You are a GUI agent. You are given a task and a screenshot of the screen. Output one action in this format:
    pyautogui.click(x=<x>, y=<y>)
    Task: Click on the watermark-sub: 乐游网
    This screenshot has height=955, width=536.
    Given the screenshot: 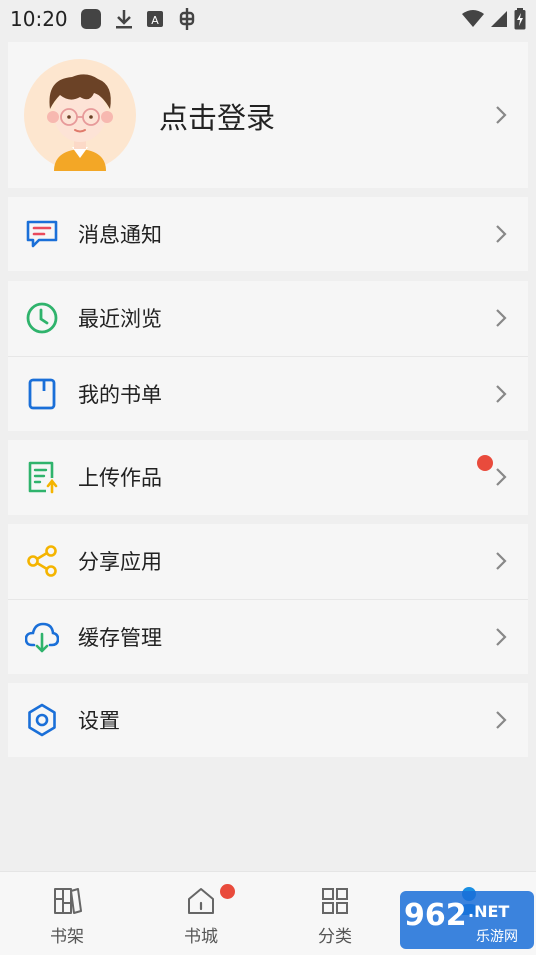 What is the action you would take?
    pyautogui.click(x=497, y=937)
    